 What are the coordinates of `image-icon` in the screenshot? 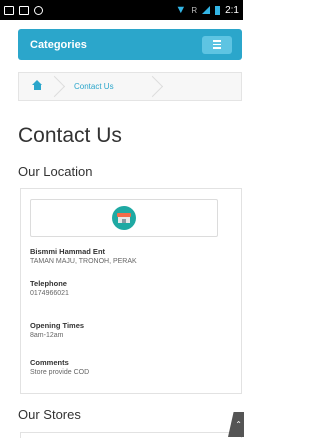 It's located at (9, 10).